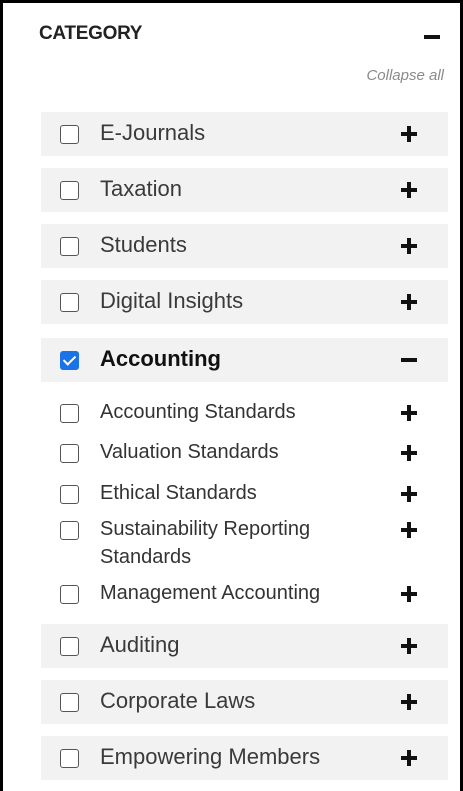 The width and height of the screenshot is (463, 791). I want to click on subcategory-label: Management Accounting, so click(210, 593).